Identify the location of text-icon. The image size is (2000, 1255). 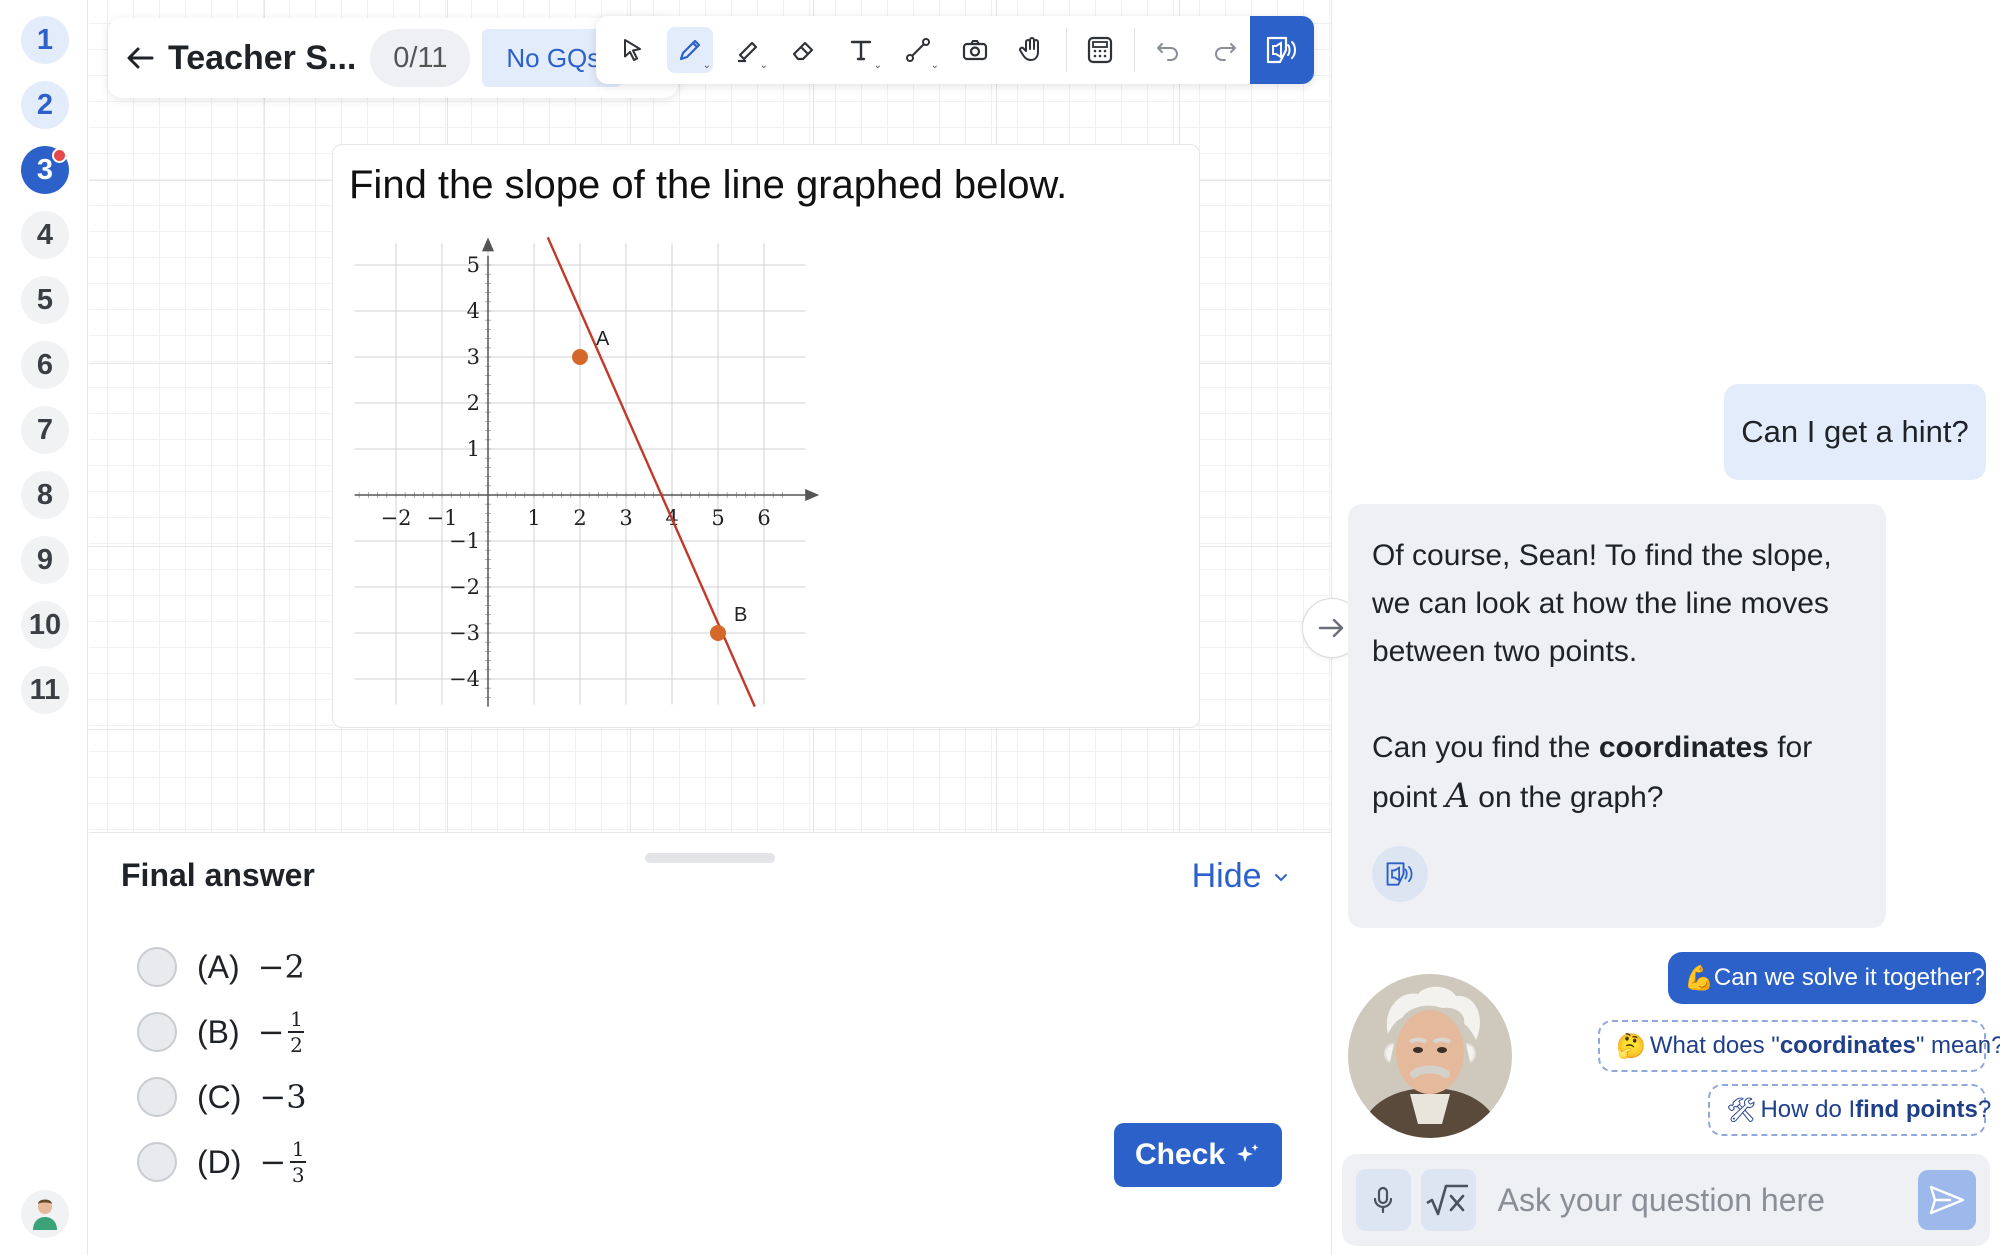
(861, 50).